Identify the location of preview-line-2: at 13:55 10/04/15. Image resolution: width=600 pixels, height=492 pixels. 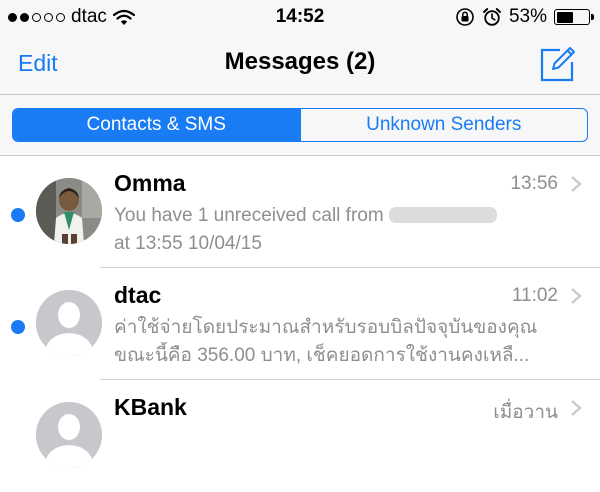
(188, 243).